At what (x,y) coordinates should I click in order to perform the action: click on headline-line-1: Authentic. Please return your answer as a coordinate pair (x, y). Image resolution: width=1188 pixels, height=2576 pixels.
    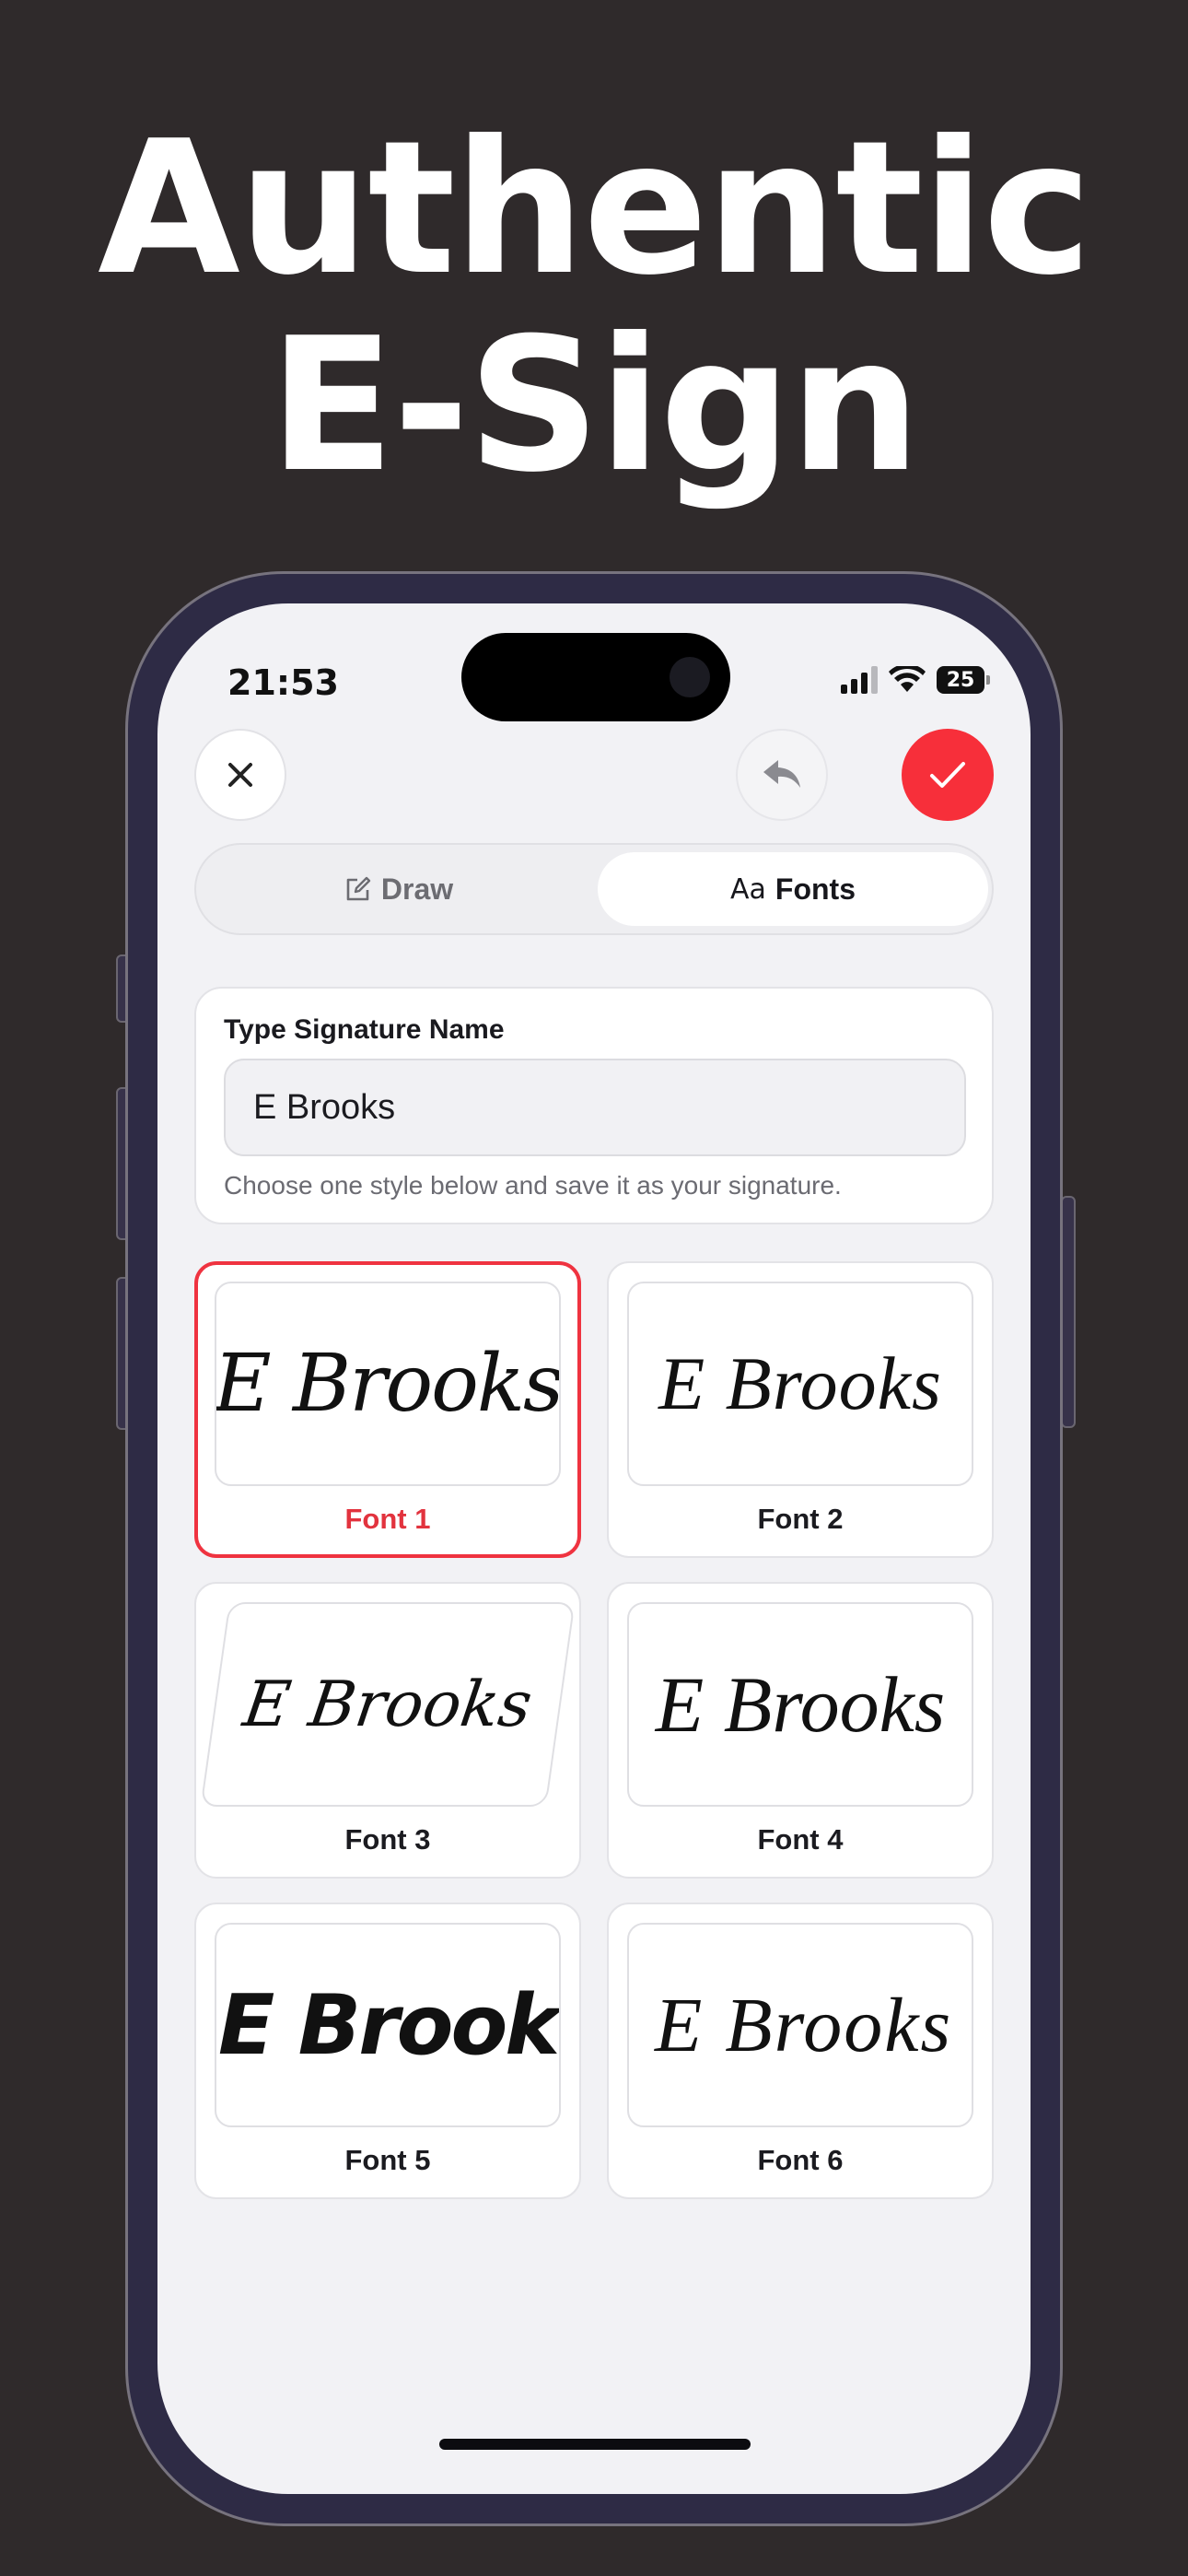
    Looking at the image, I should click on (595, 208).